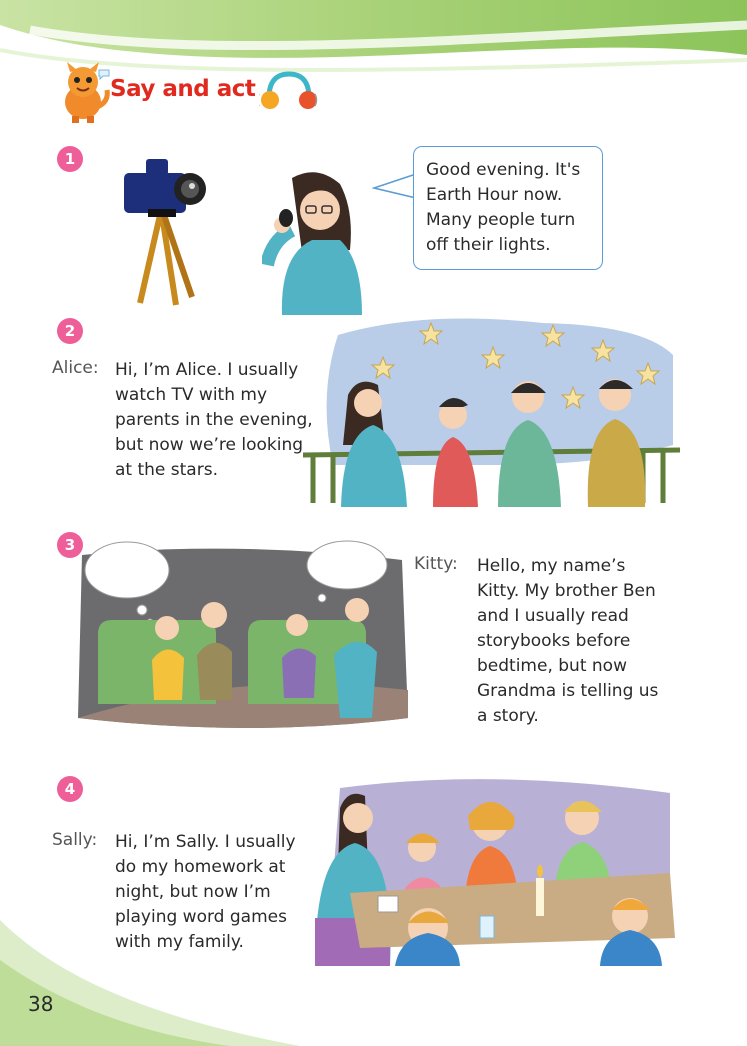 Image resolution: width=747 pixels, height=1046 pixels. I want to click on speech-line: Hi, I’m Sally. I usually, so click(205, 842).